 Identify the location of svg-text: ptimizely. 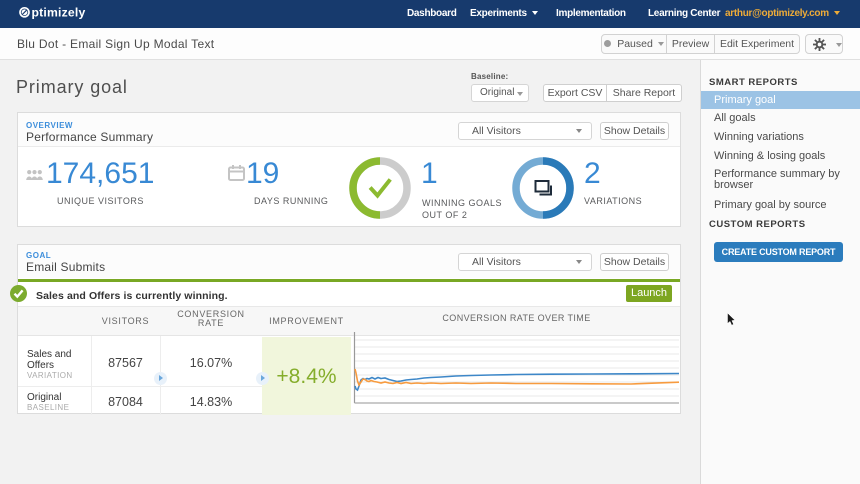
(59, 13).